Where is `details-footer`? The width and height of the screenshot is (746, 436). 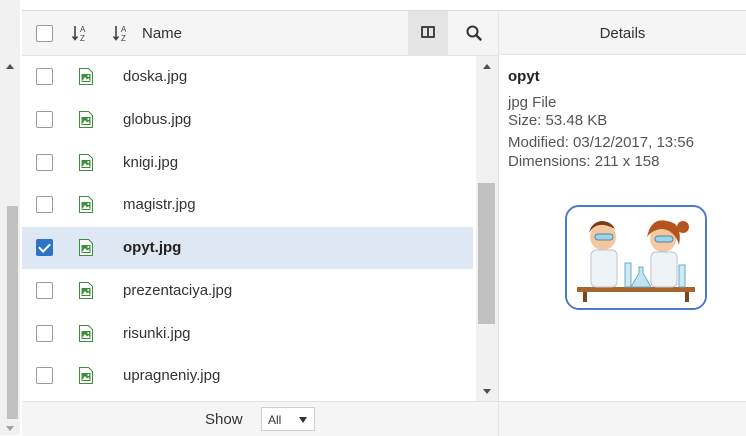 details-footer is located at coordinates (622, 418).